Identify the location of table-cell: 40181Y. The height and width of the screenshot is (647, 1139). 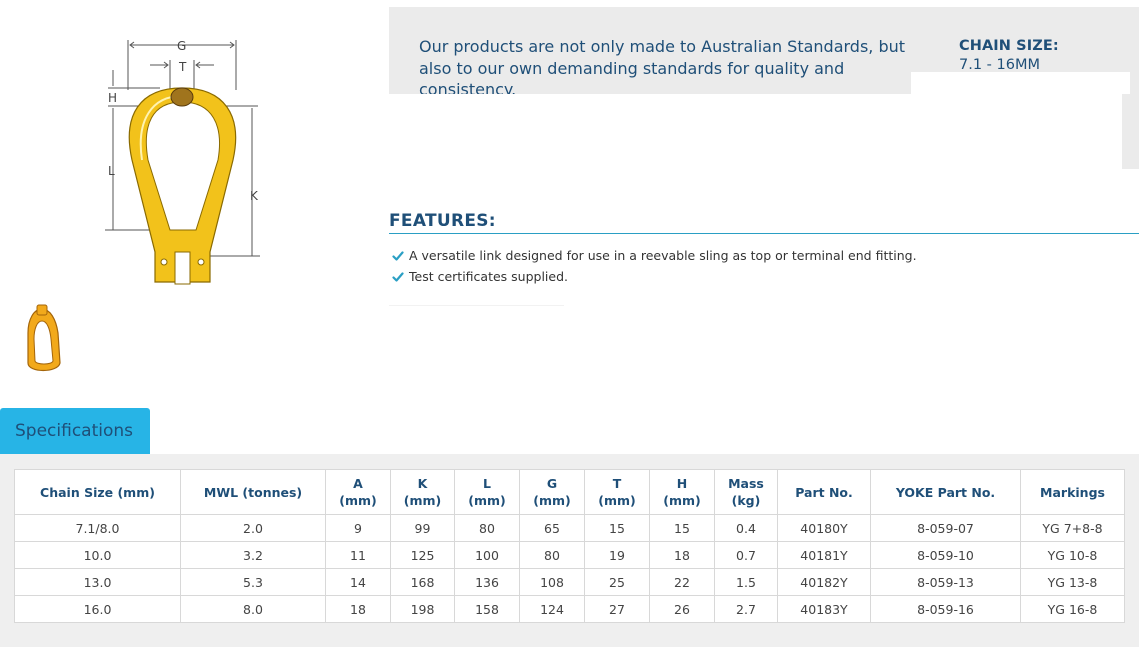
(824, 555).